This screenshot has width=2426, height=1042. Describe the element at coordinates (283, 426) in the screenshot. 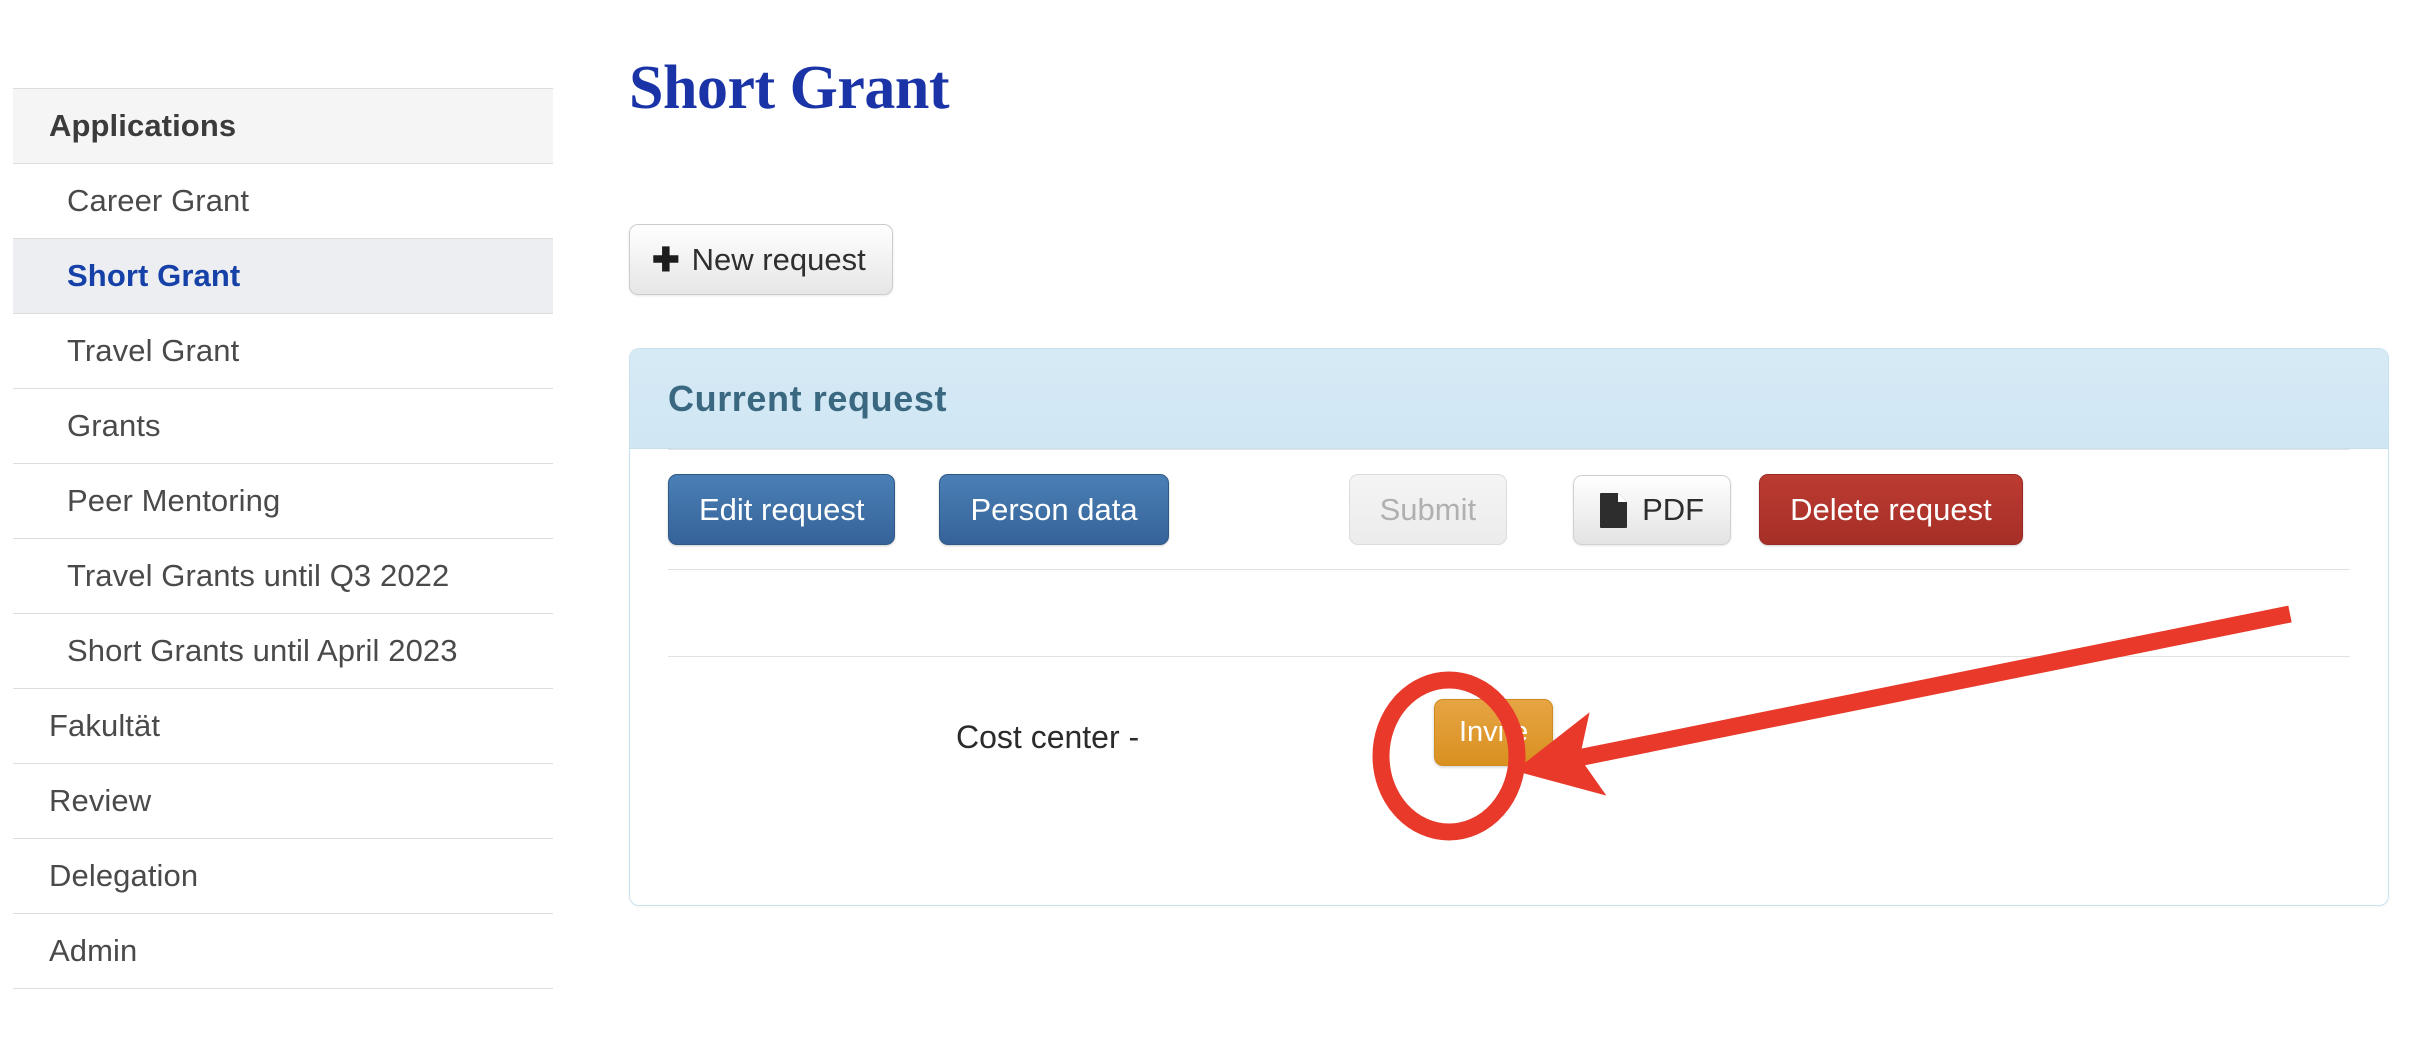

I see `sidebar-item-grants: Grants` at that location.